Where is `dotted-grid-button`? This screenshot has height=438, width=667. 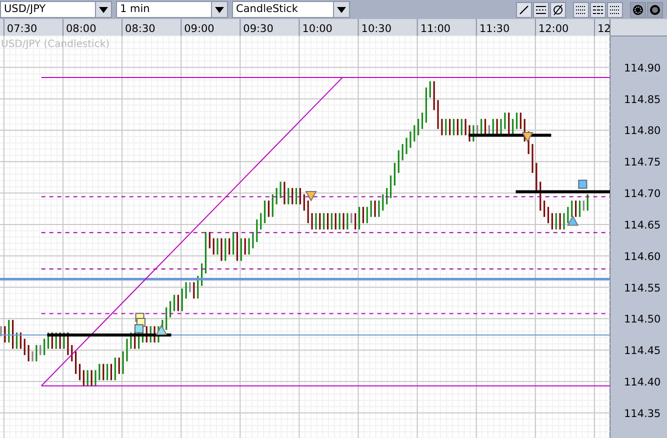 dotted-grid-button is located at coordinates (615, 10).